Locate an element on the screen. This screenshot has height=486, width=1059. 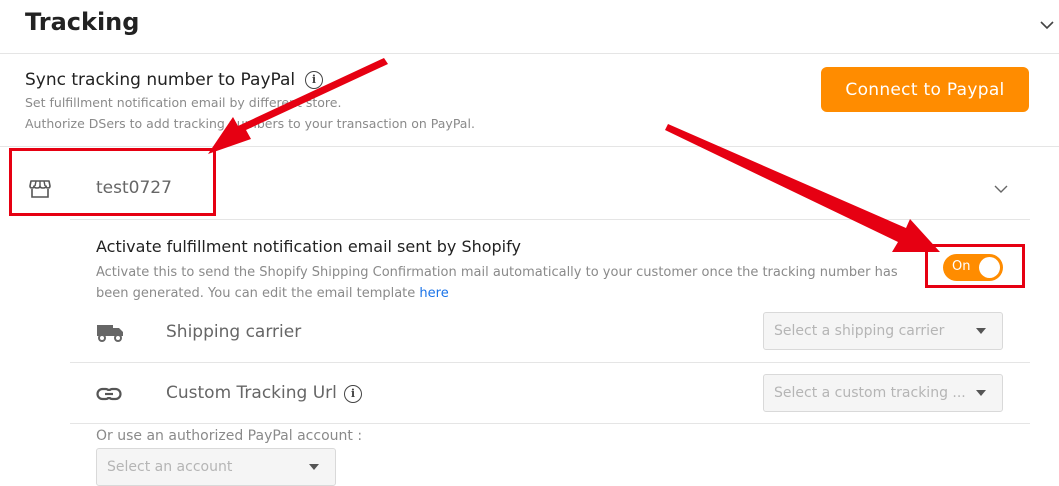
link-icon is located at coordinates (109, 394).